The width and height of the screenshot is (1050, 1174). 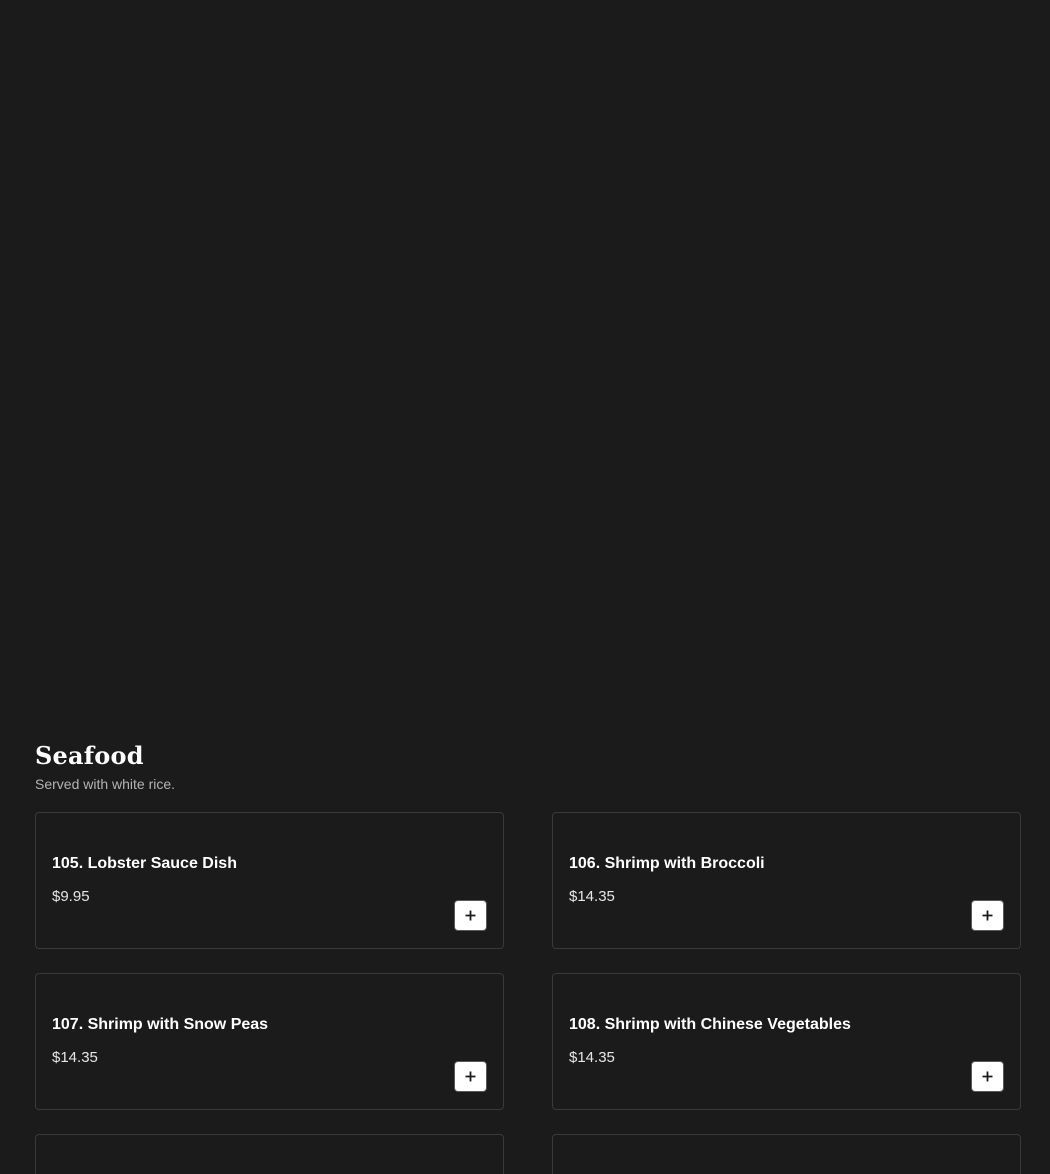 What do you see at coordinates (667, 863) in the screenshot?
I see `item-name: 106. Shrimp with Broccoli` at bounding box center [667, 863].